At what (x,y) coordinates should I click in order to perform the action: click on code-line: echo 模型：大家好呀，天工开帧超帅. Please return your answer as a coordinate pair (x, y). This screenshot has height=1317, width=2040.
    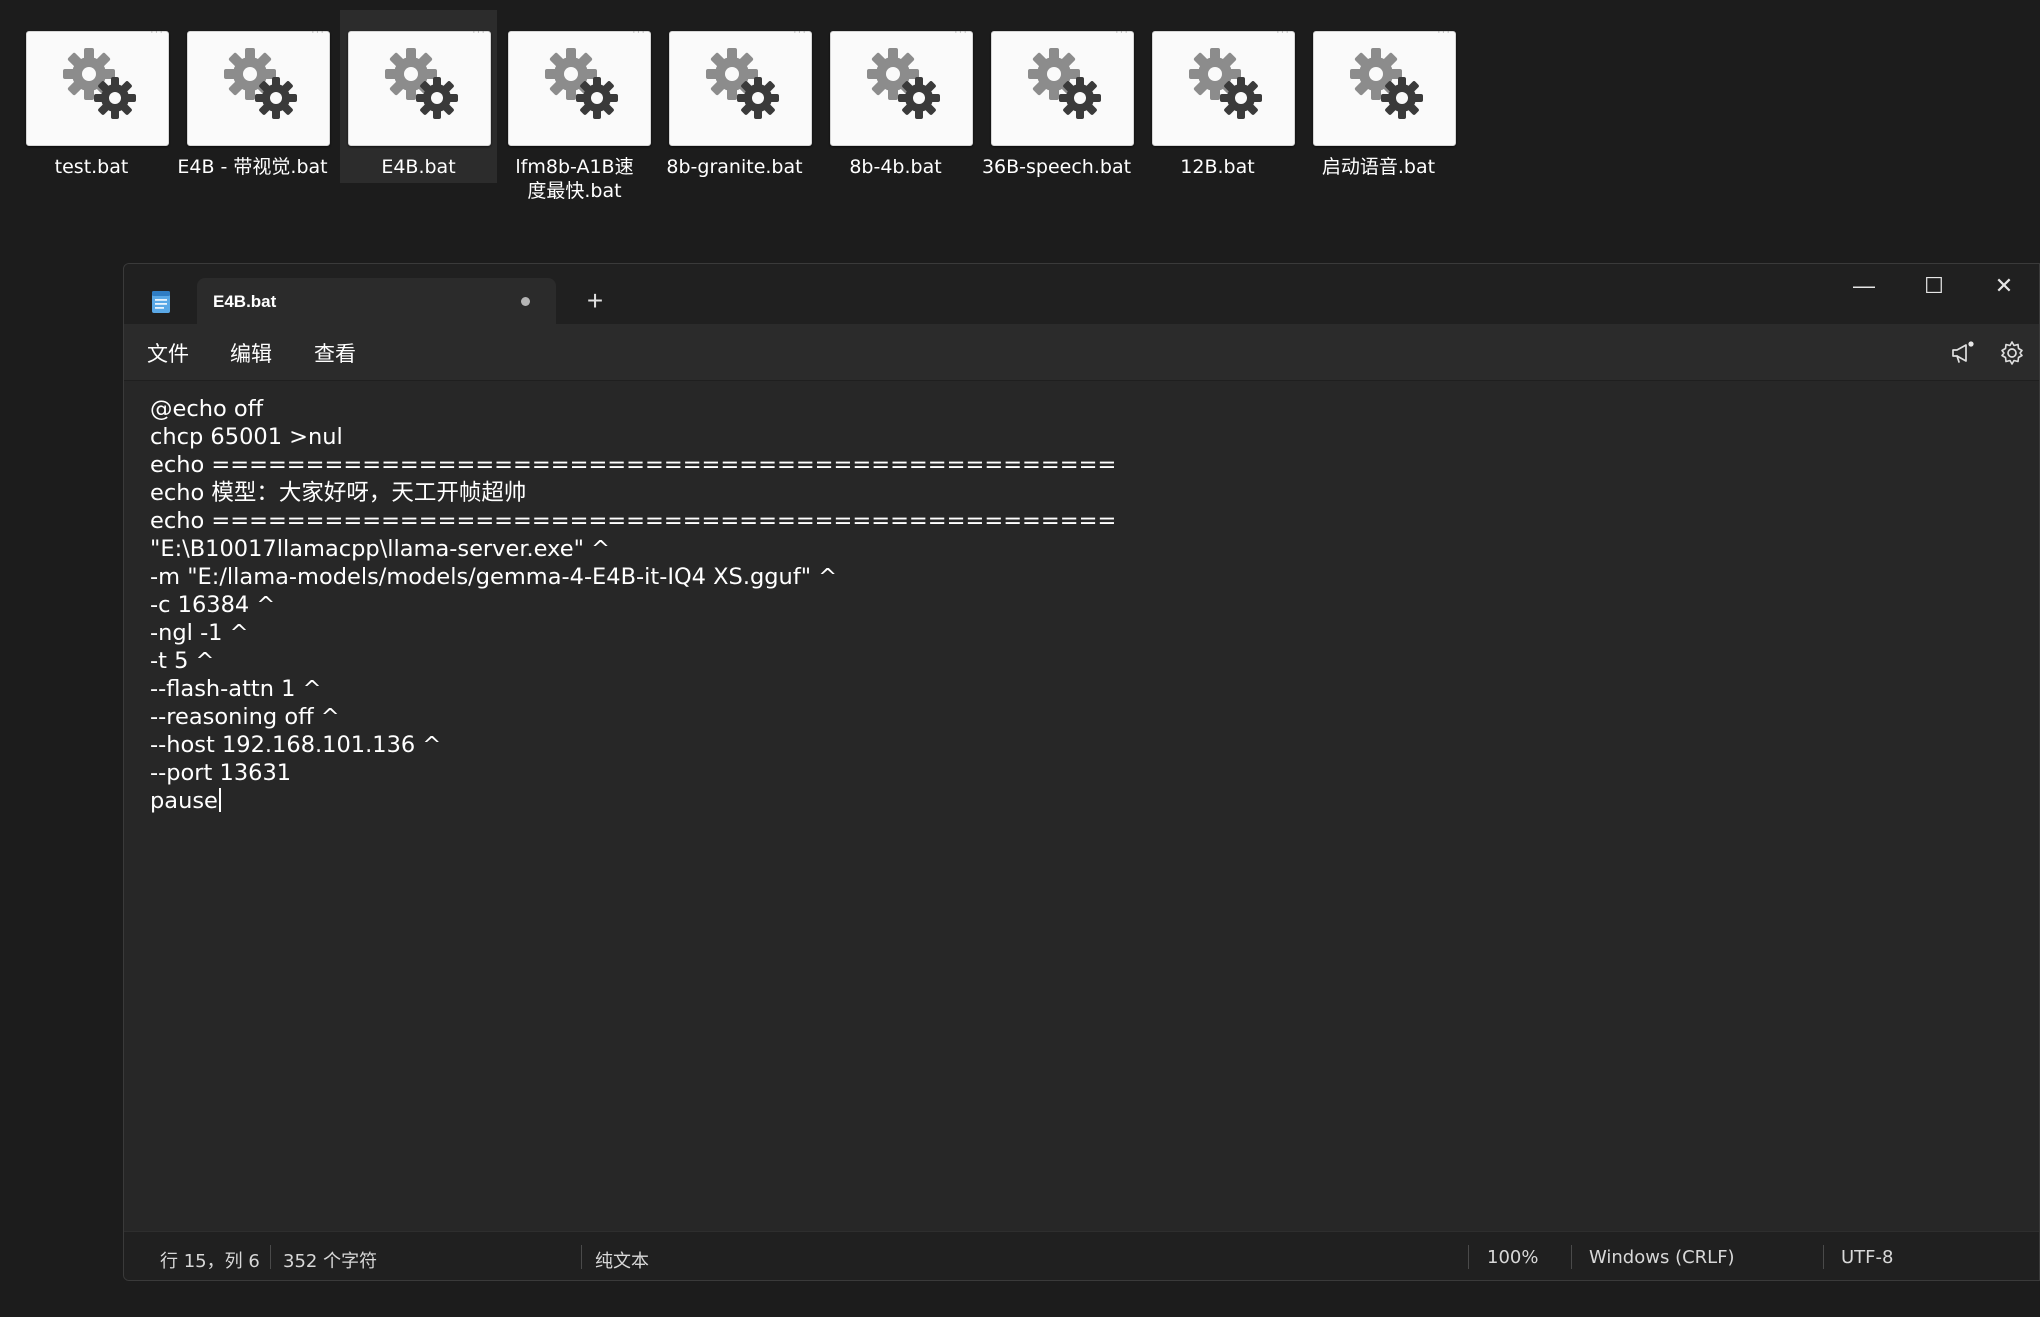
    Looking at the image, I should click on (338, 493).